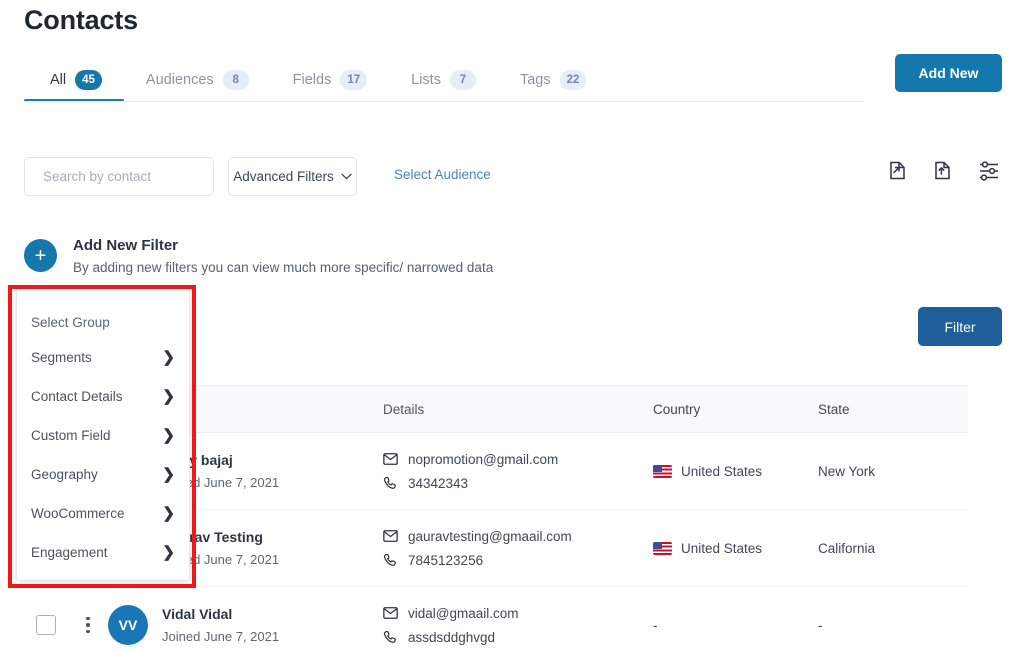 The image size is (1024, 651). What do you see at coordinates (735, 625) in the screenshot?
I see `row-country-cell: -` at bounding box center [735, 625].